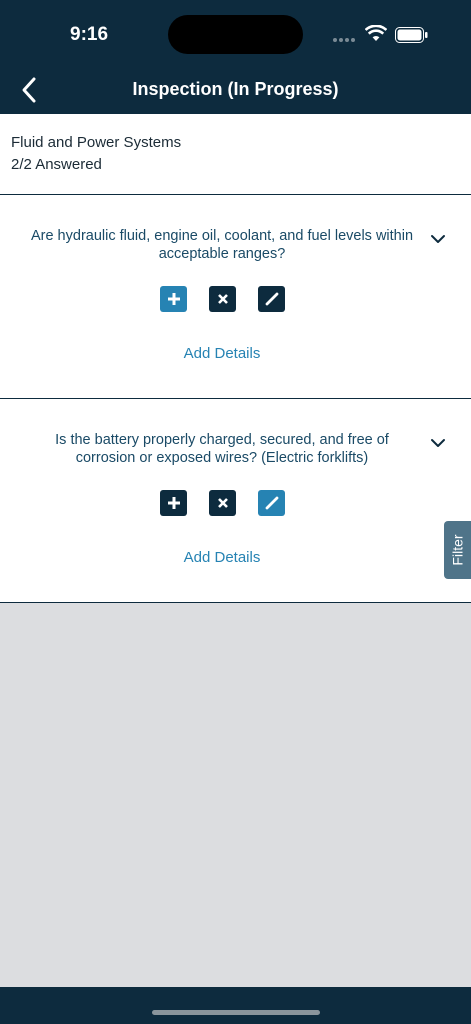 This screenshot has height=1024, width=471. Describe the element at coordinates (56, 164) in the screenshot. I see `answered-count: 2/2 Answered` at that location.